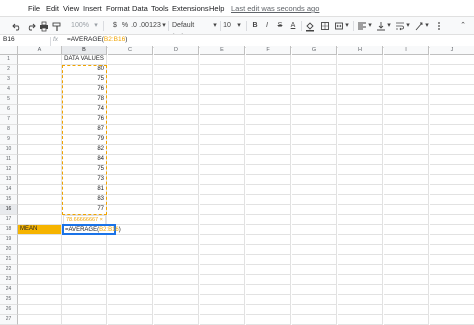  Describe the element at coordinates (463, 26) in the screenshot. I see `collapse-toolbar-chevron-up-icon: ⌃` at that location.